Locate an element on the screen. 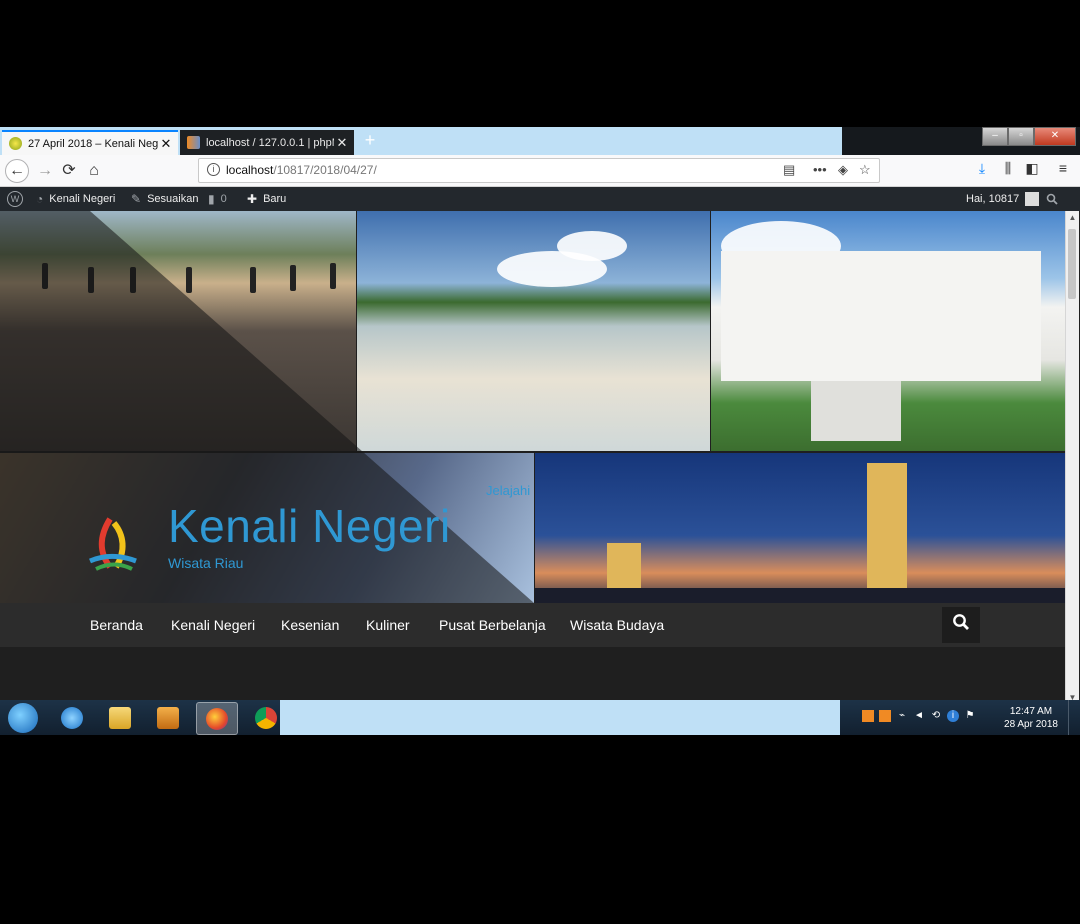  menu-item-kesenian: Kesenian is located at coordinates (310, 625).